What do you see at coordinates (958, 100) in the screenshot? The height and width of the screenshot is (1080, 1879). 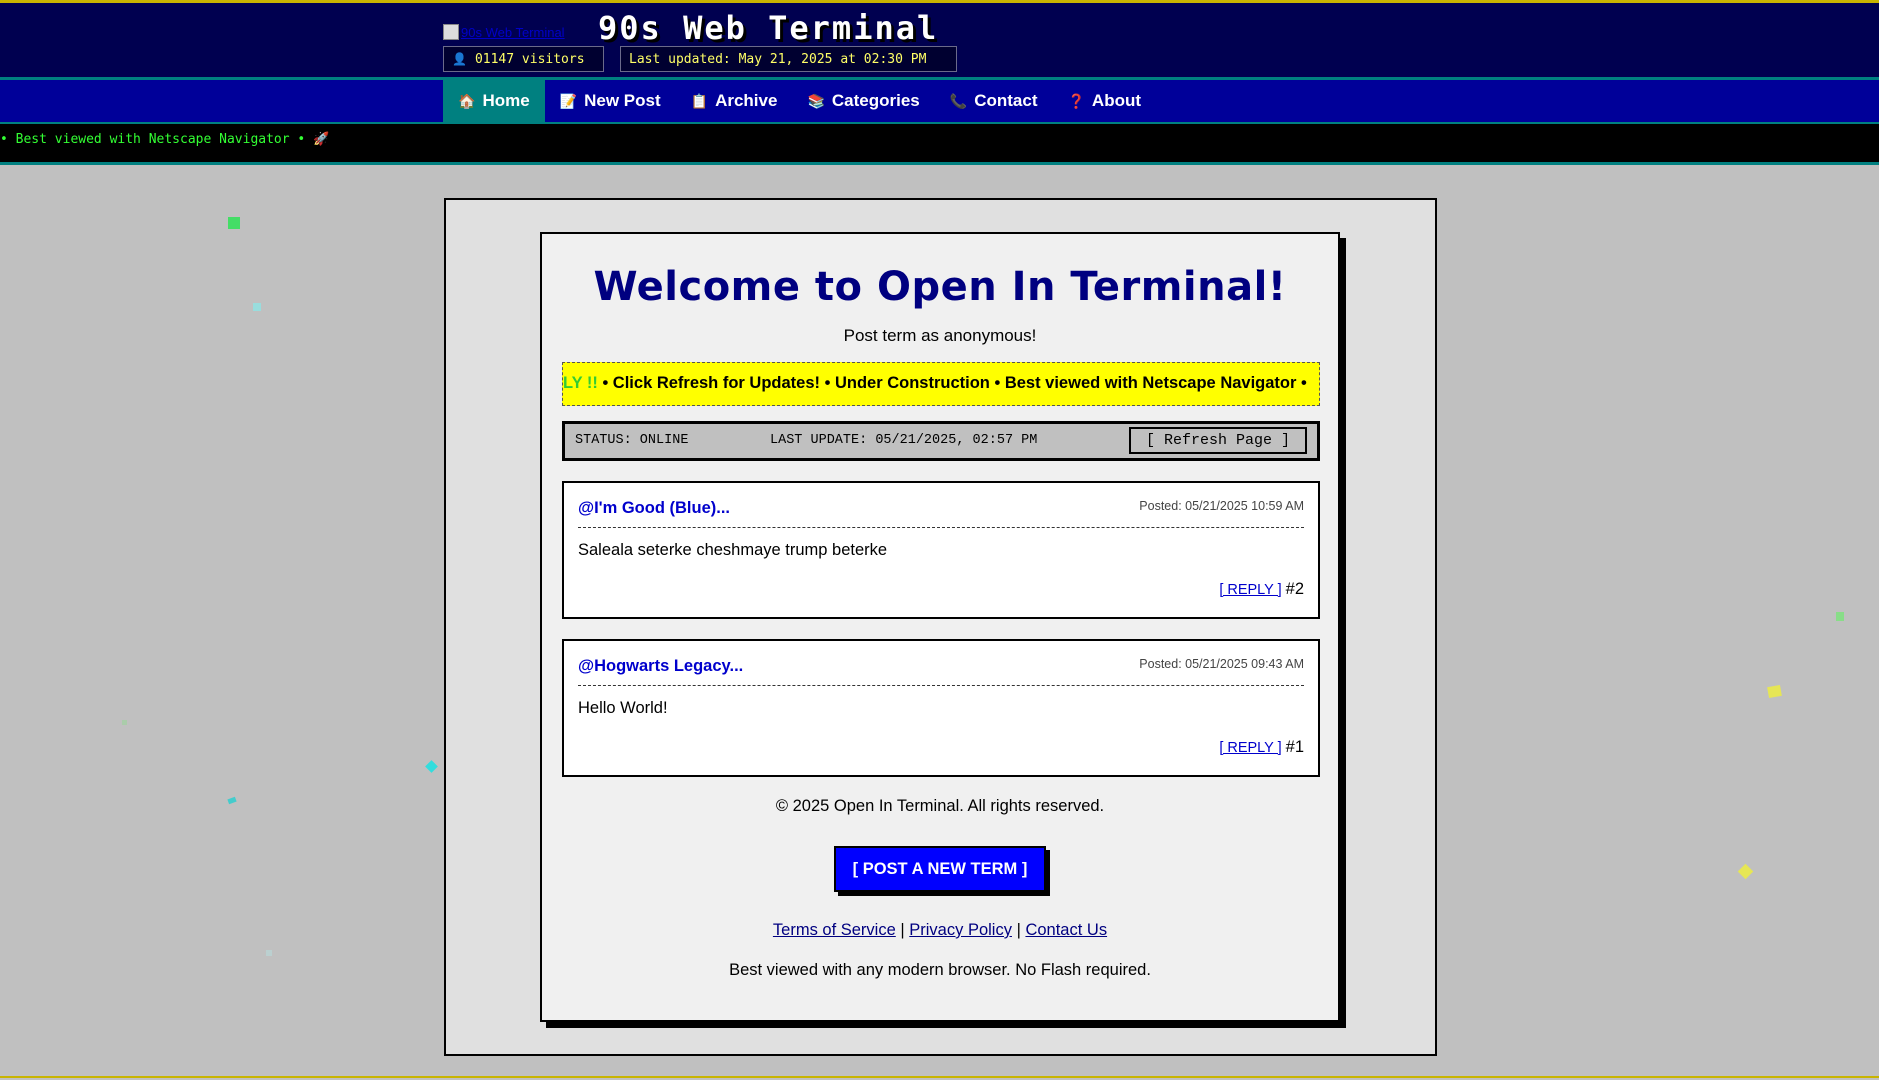 I see `phone-icon: 📞` at bounding box center [958, 100].